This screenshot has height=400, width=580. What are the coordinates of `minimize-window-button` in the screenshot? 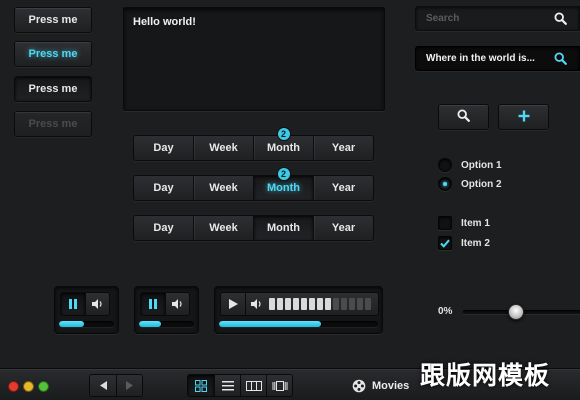 It's located at (28, 386).